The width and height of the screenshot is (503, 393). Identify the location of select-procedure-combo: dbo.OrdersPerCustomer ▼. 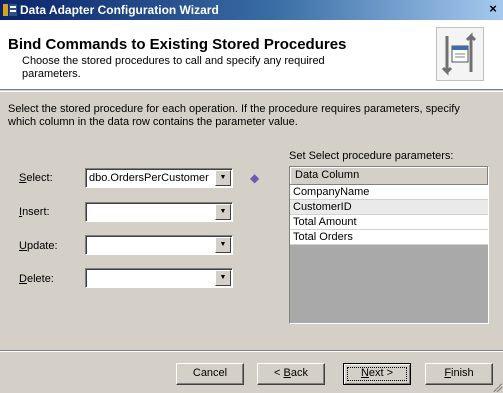
(159, 178).